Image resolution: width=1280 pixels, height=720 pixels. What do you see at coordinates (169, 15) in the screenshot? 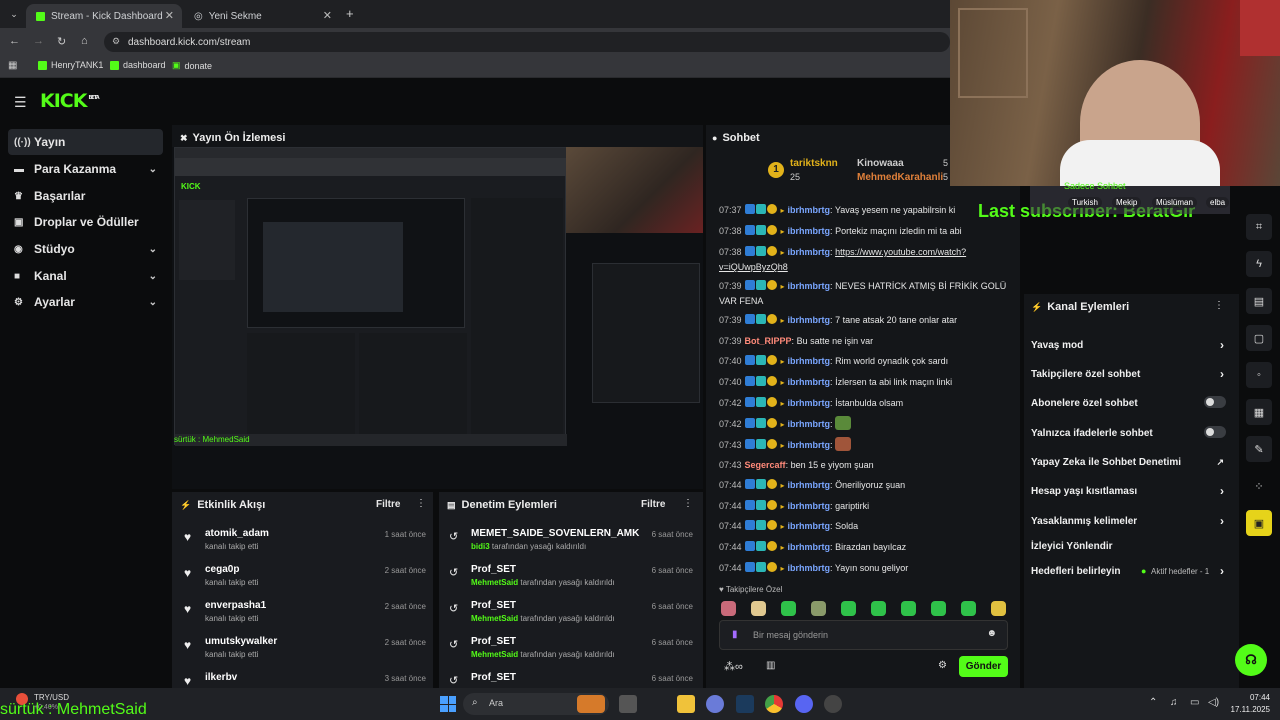
I see `close-tab-icon: ✕` at bounding box center [169, 15].